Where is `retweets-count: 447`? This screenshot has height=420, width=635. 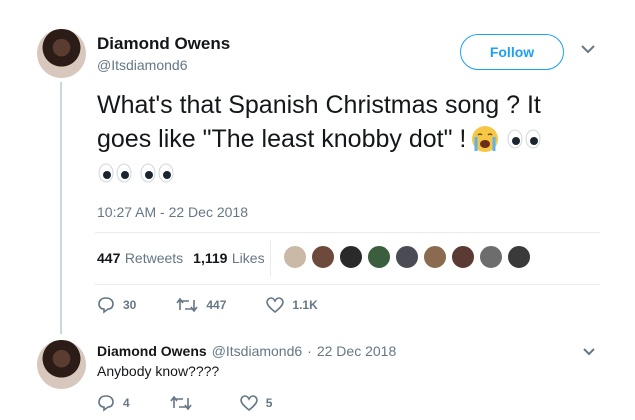
retweets-count: 447 is located at coordinates (109, 258).